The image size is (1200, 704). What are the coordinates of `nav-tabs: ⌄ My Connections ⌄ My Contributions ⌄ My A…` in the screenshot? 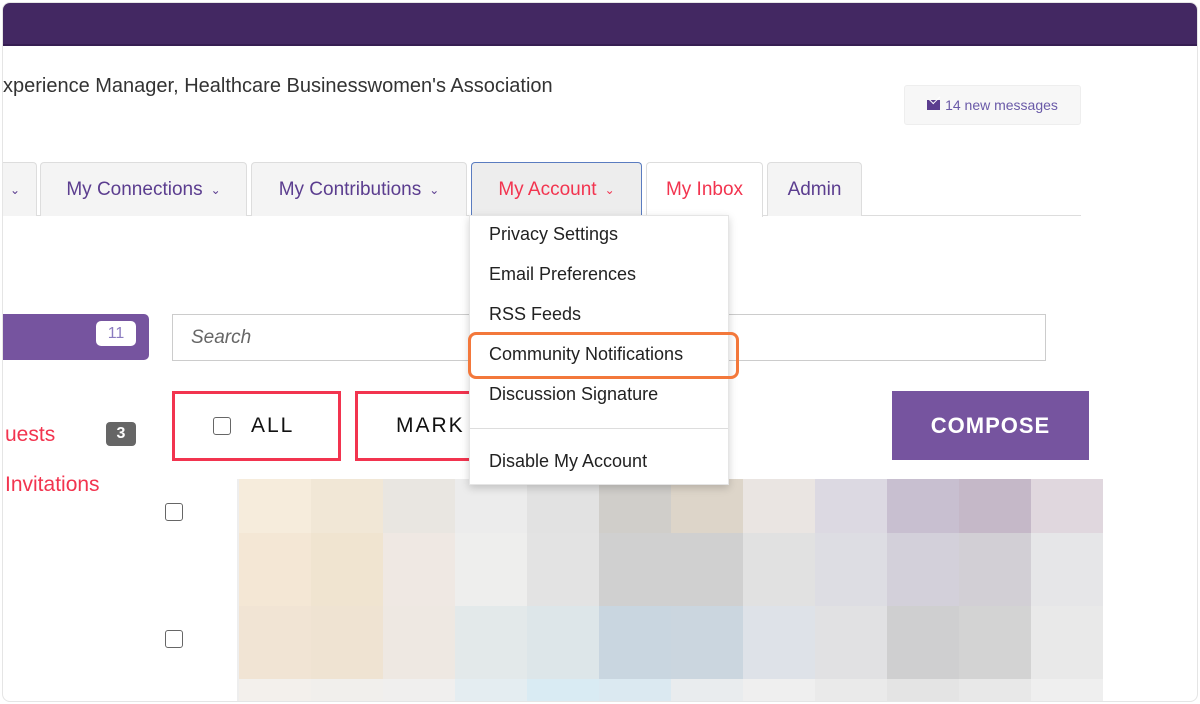 It's located at (542, 189).